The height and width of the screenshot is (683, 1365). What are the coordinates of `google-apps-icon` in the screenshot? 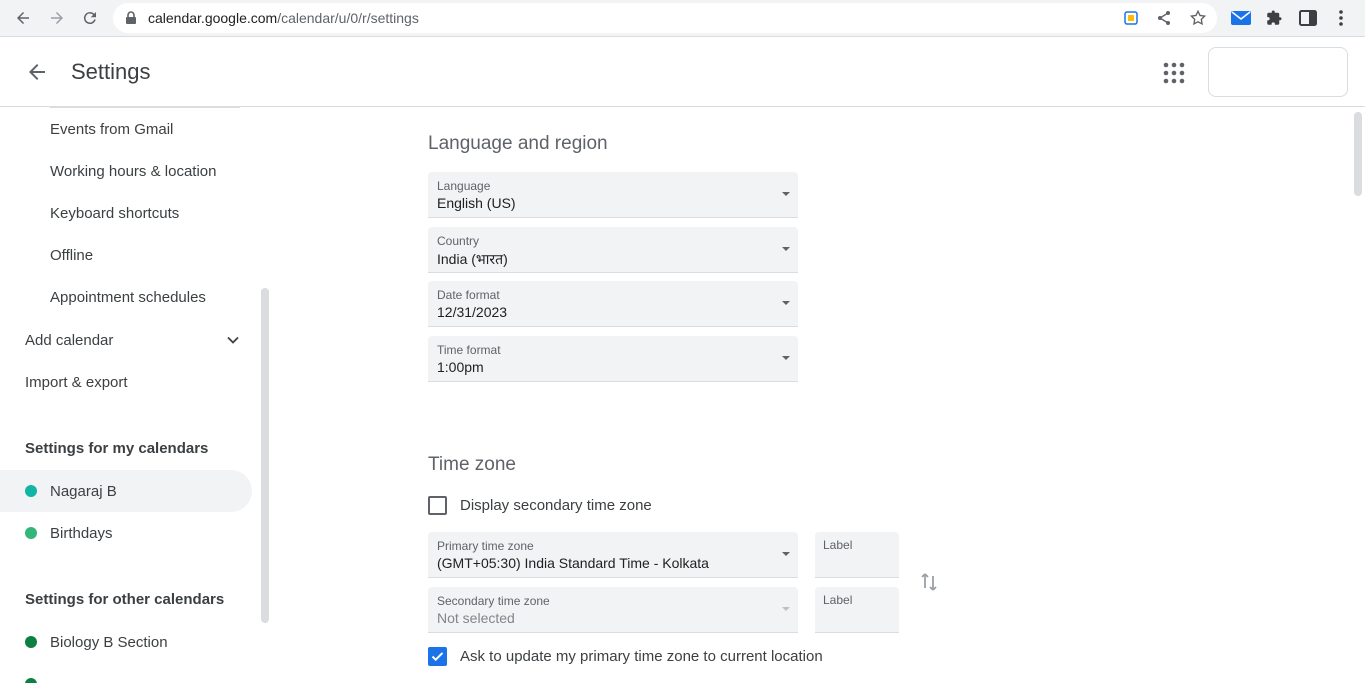 It's located at (1174, 73).